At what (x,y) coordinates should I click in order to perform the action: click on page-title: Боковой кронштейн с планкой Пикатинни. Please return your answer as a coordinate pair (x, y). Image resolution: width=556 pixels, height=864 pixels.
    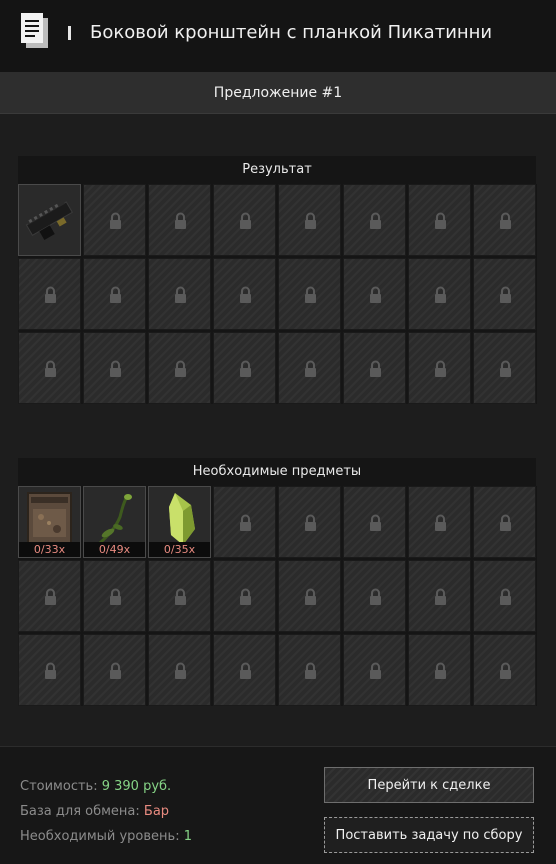
    Looking at the image, I should click on (291, 32).